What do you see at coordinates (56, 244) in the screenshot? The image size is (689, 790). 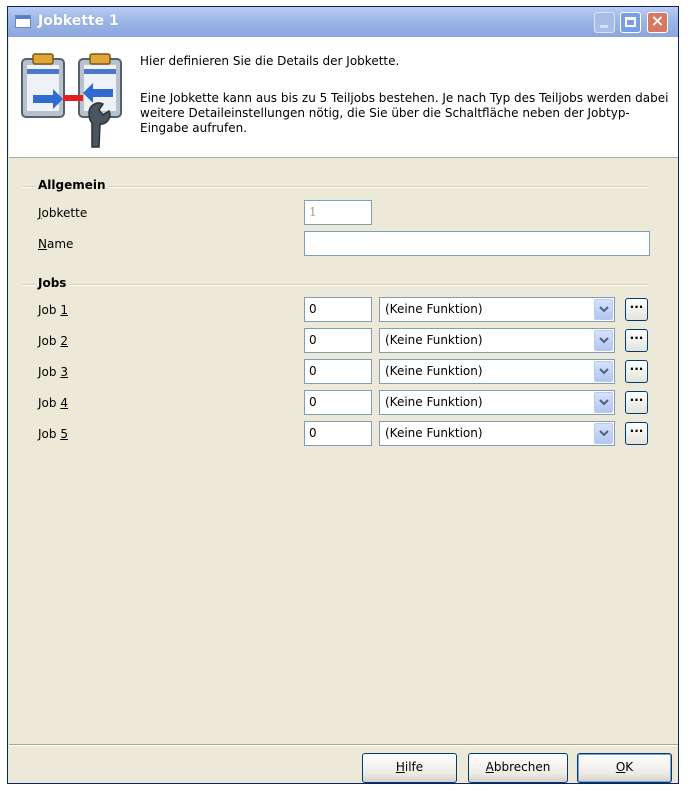 I see `name-label: Name` at bounding box center [56, 244].